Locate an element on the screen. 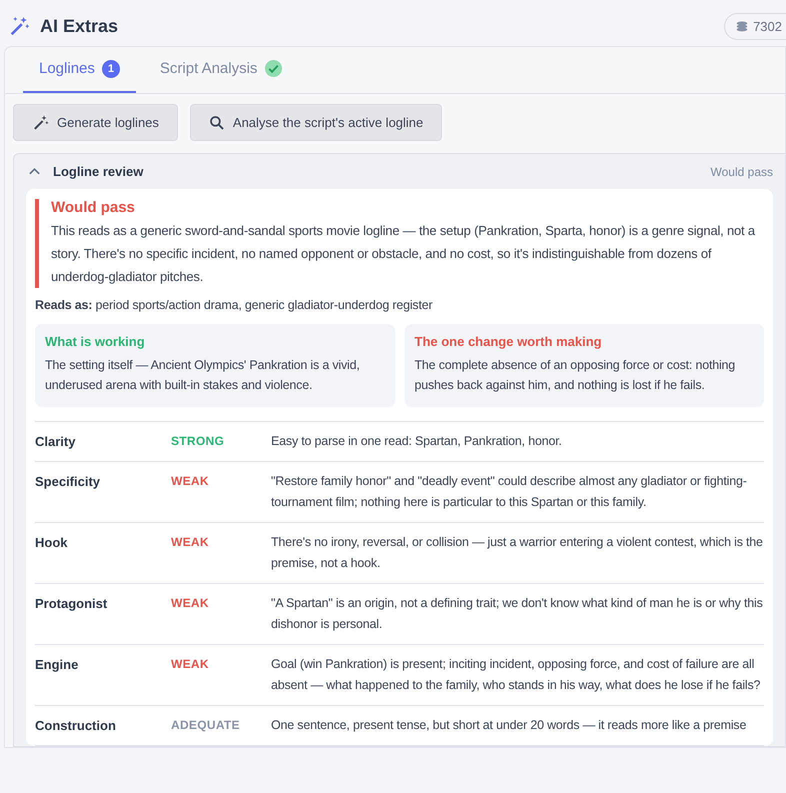  card-title: What is working is located at coordinates (95, 341).